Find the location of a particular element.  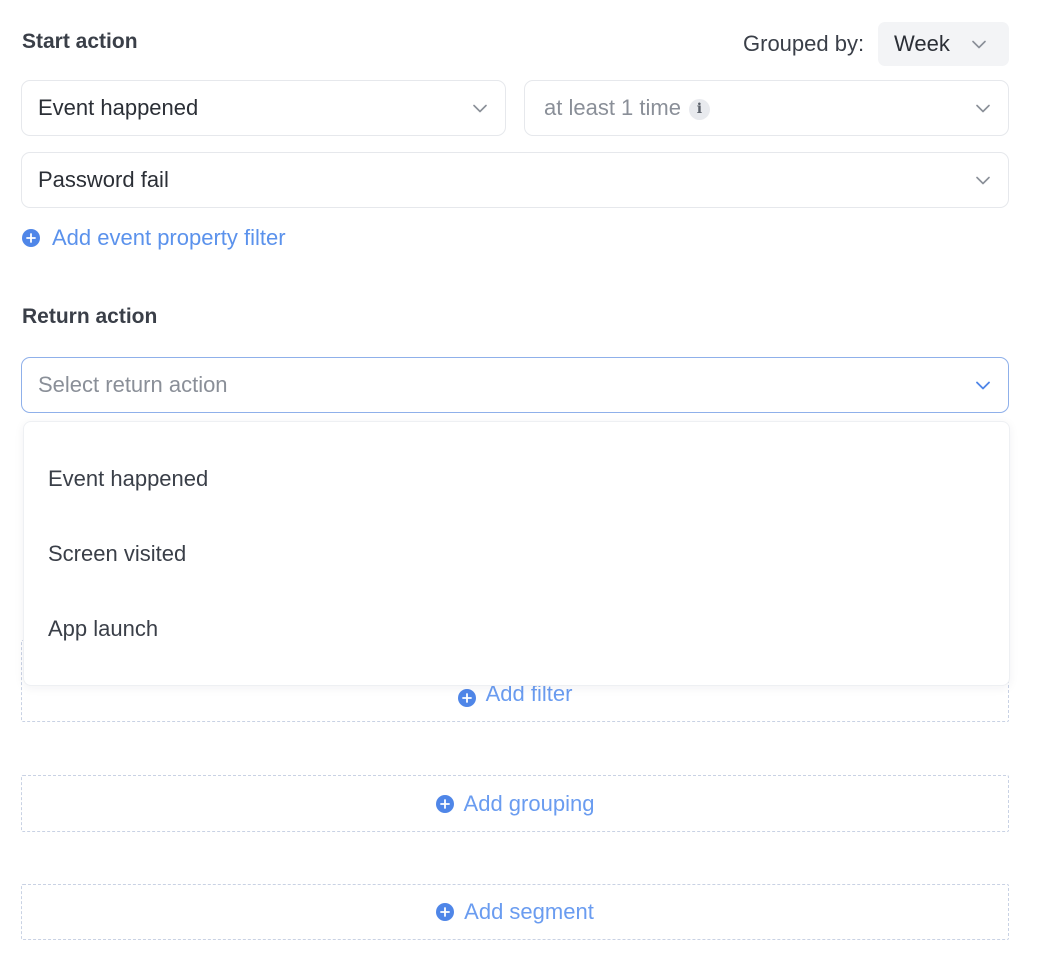

dropdown-option-screen-visited: Screen visited is located at coordinates (117, 554).